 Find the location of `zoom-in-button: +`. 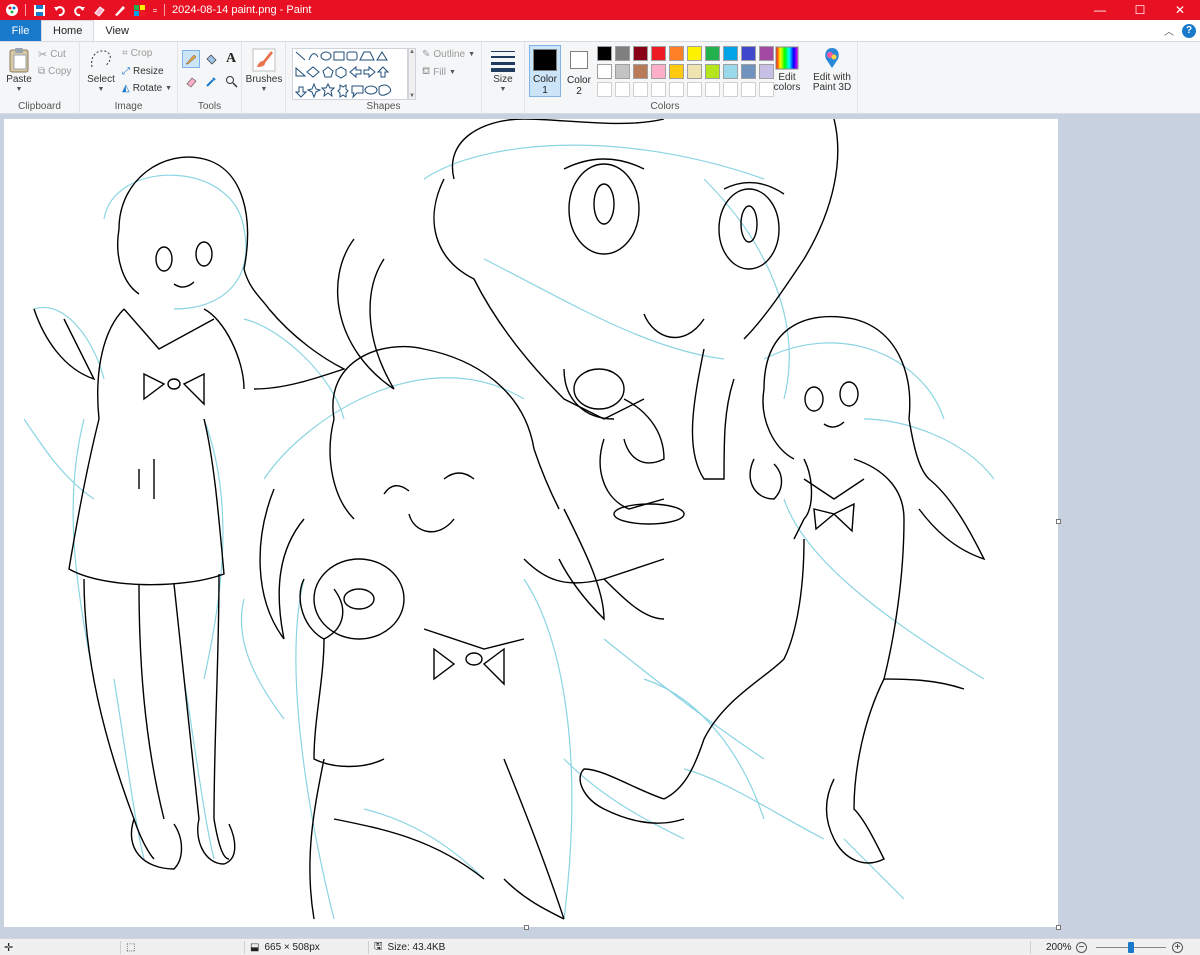

zoom-in-button: + is located at coordinates (1177, 947).